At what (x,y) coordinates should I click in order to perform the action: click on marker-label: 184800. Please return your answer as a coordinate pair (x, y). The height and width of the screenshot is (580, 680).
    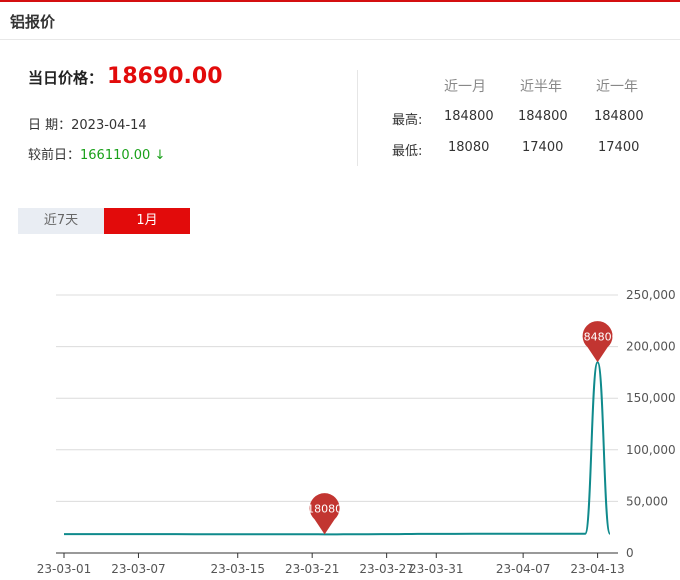
    Looking at the image, I should click on (598, 336).